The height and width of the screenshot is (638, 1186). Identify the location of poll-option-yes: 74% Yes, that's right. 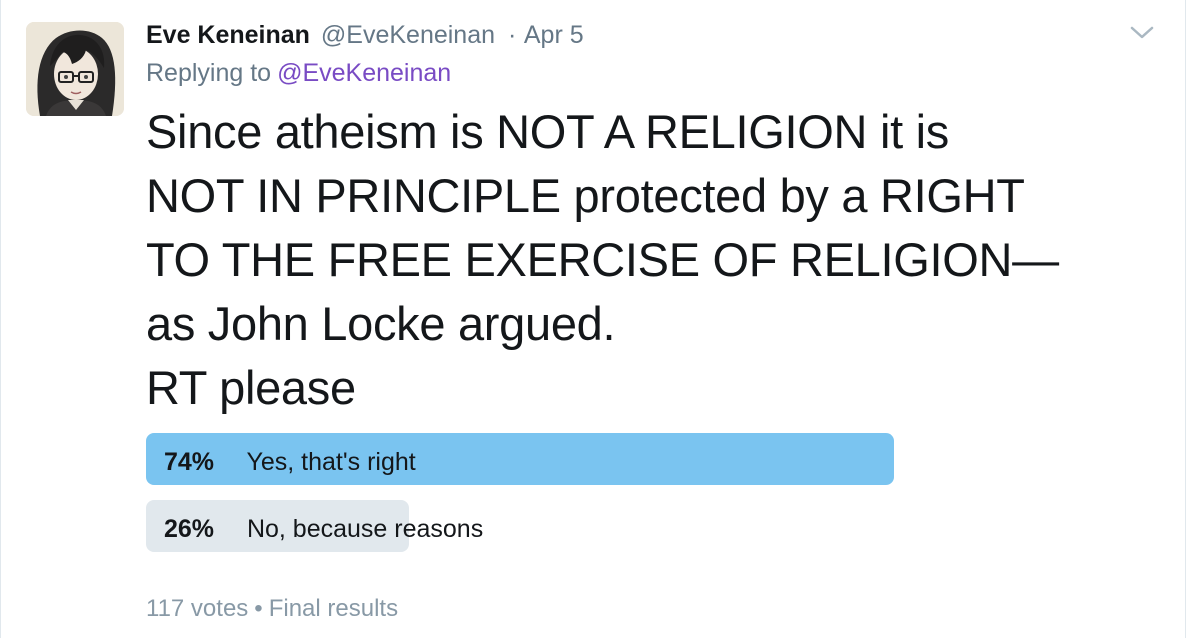
(520, 459).